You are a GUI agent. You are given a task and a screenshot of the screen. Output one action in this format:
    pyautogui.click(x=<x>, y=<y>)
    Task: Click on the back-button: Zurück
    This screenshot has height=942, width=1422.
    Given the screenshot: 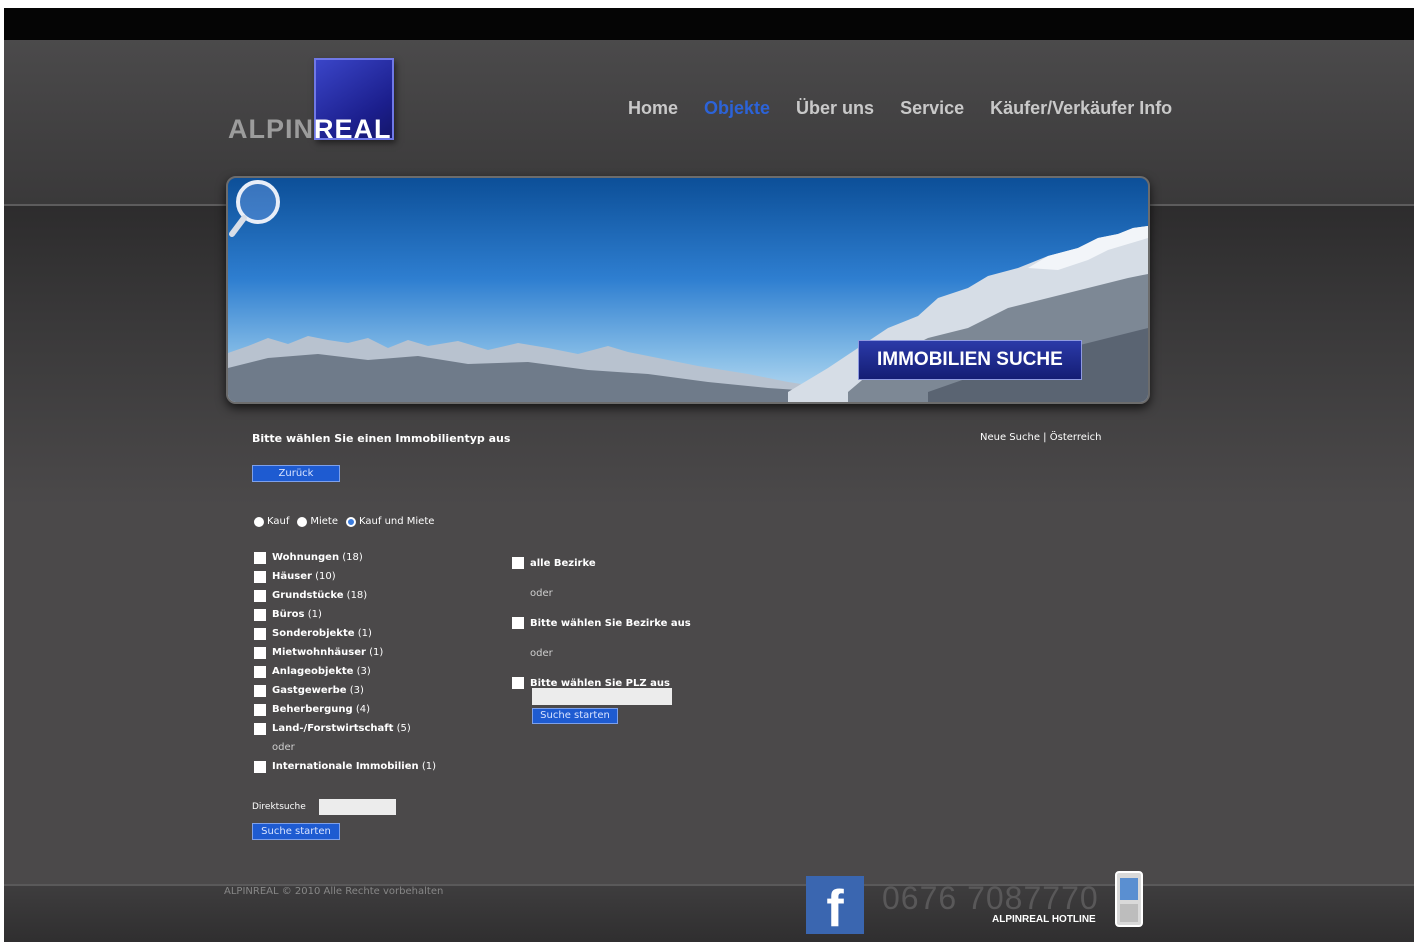 What is the action you would take?
    pyautogui.click(x=296, y=473)
    